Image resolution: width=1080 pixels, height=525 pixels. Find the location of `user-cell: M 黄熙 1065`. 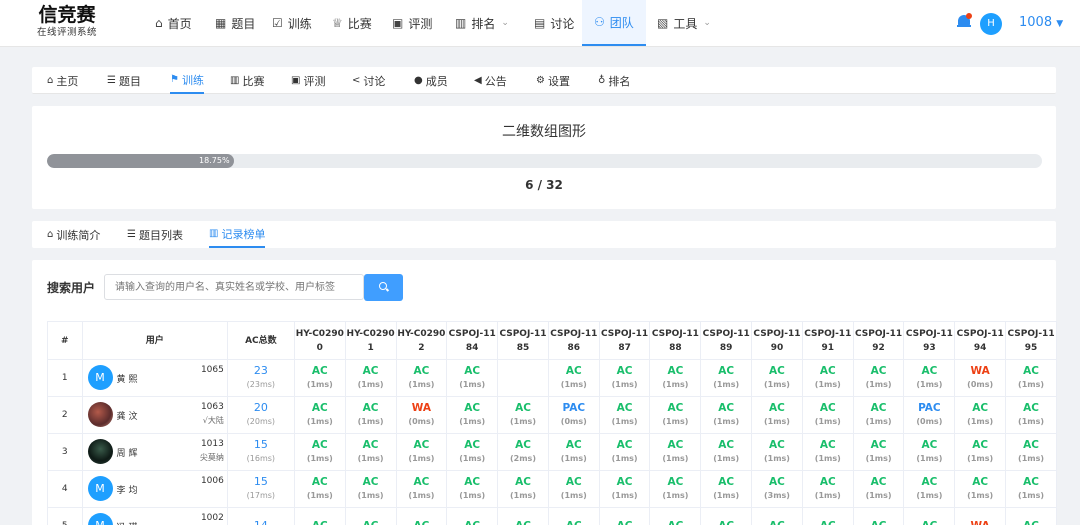

user-cell: M 黄熙 1065 is located at coordinates (154, 378).